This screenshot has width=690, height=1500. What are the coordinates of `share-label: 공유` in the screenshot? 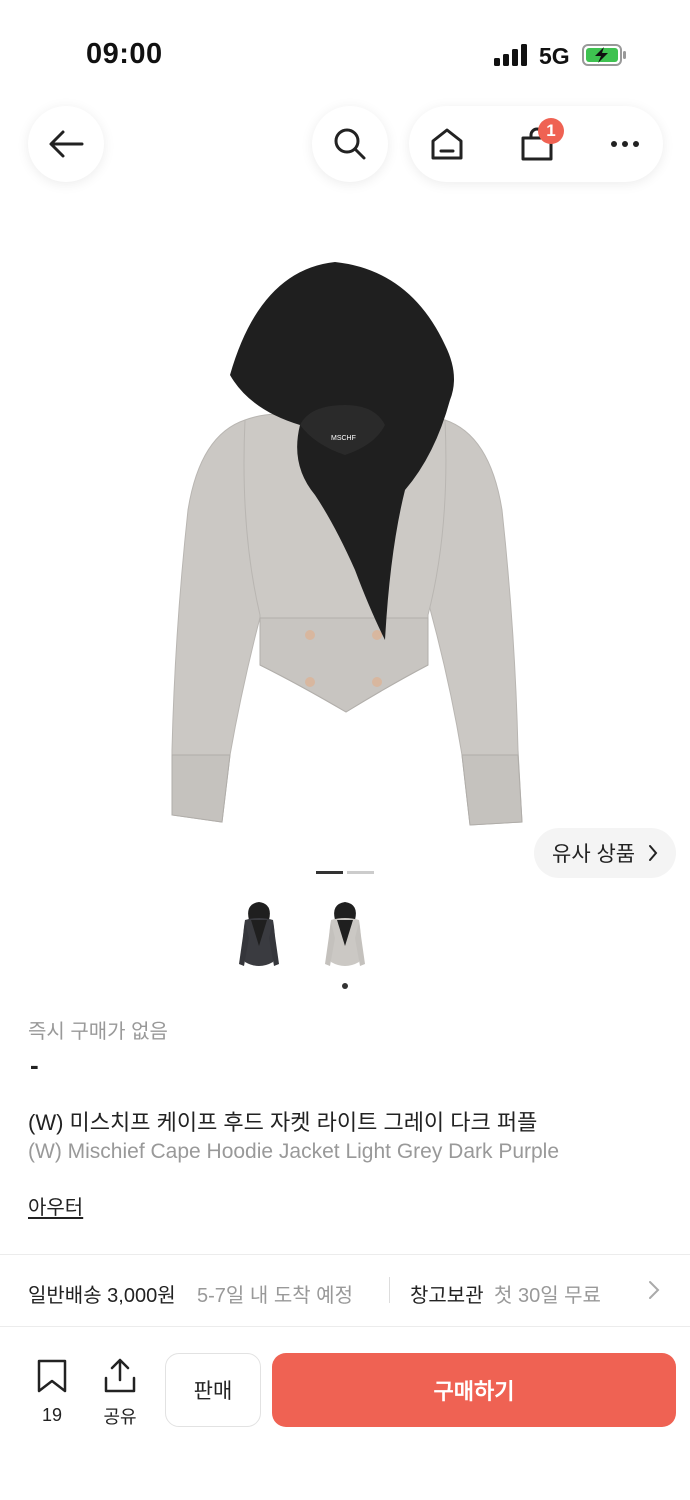 It's located at (120, 1417).